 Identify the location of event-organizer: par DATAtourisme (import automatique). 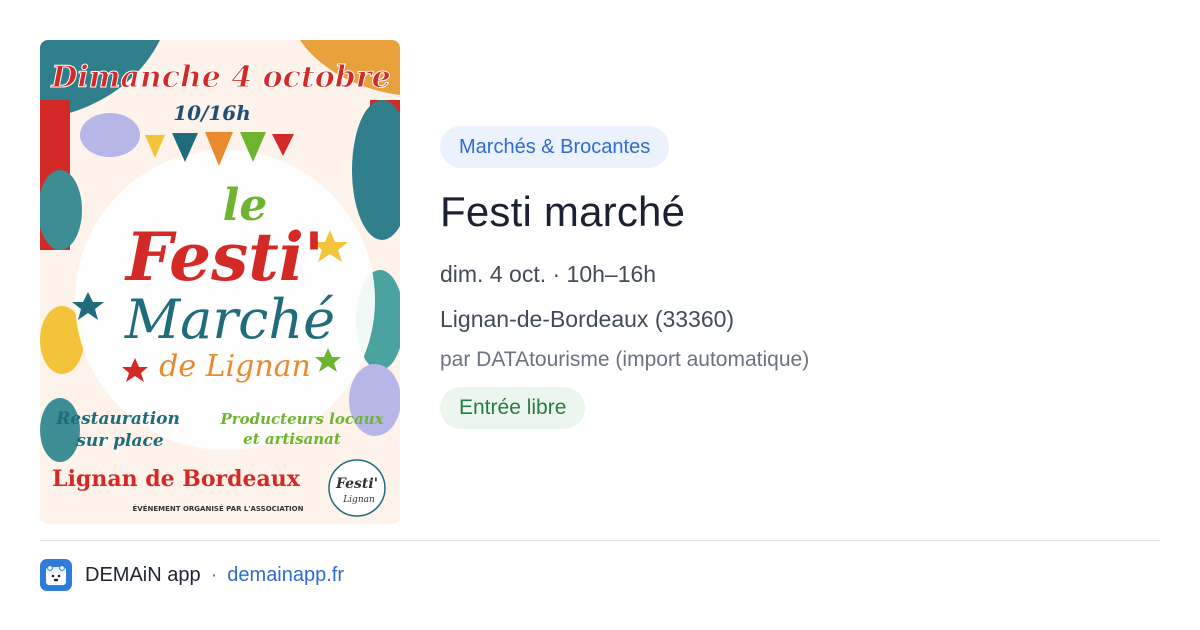
(625, 359).